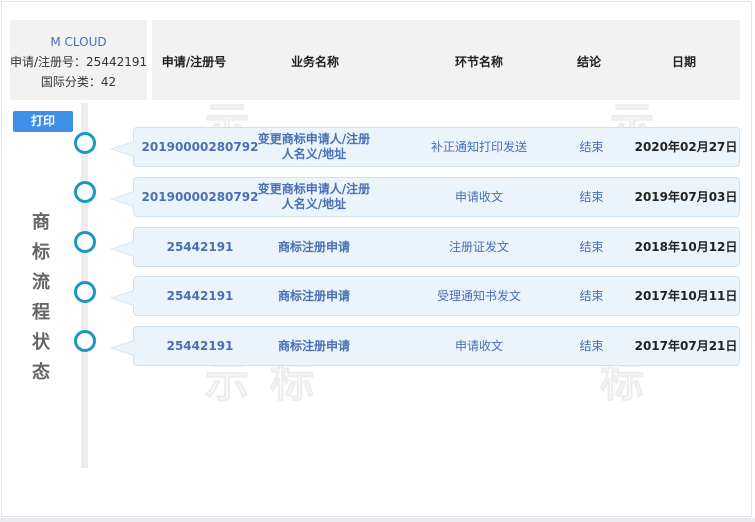 This screenshot has width=755, height=522. What do you see at coordinates (194, 62) in the screenshot?
I see `header-number: 申请/注册号` at bounding box center [194, 62].